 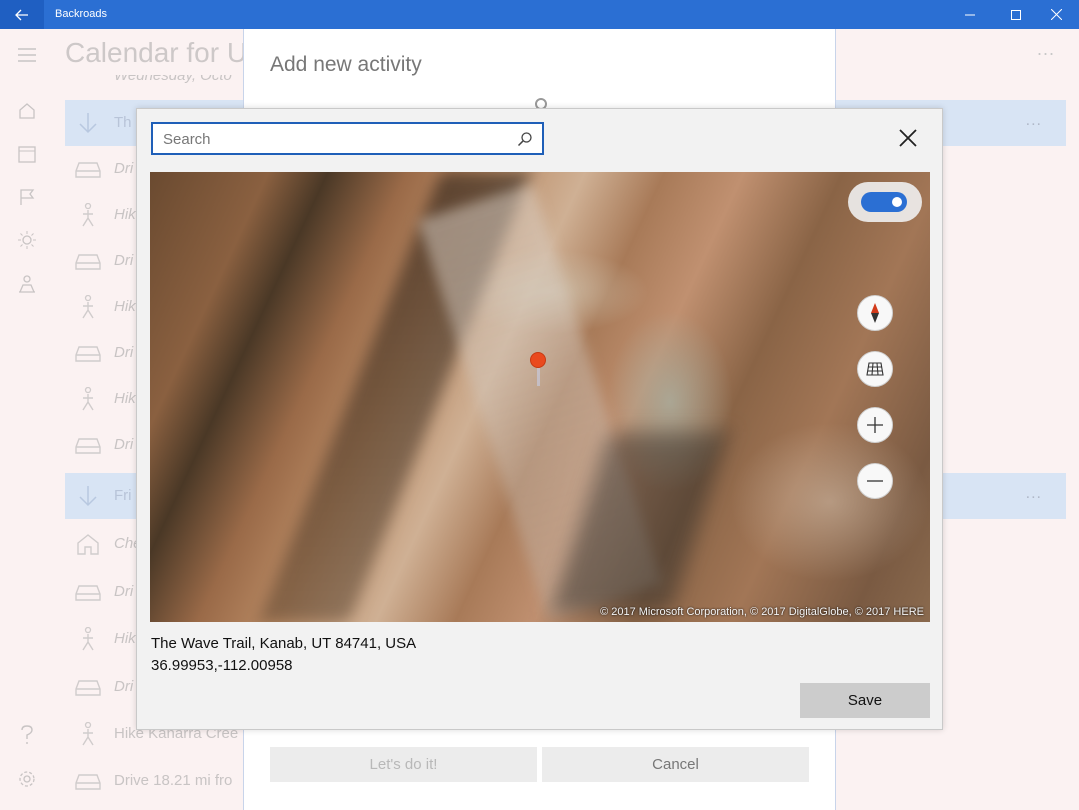 I want to click on maximize-icon, so click(x=1016, y=14).